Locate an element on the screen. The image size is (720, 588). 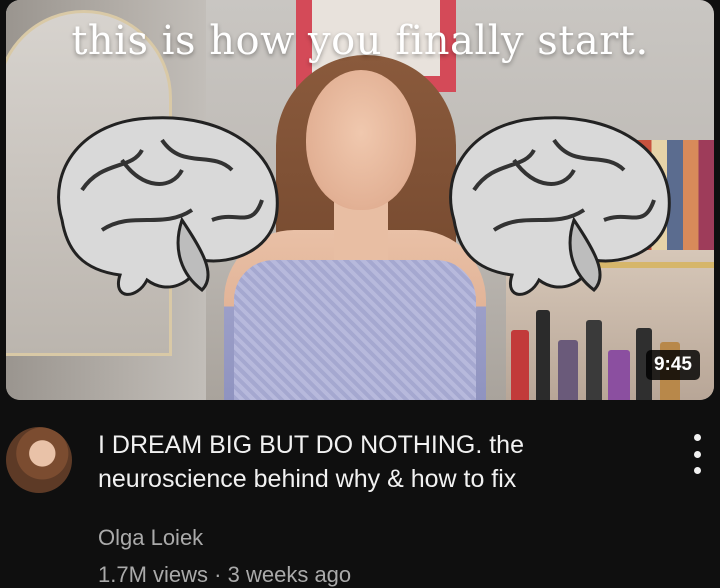
upload-age: 3 weeks ago is located at coordinates (289, 574).